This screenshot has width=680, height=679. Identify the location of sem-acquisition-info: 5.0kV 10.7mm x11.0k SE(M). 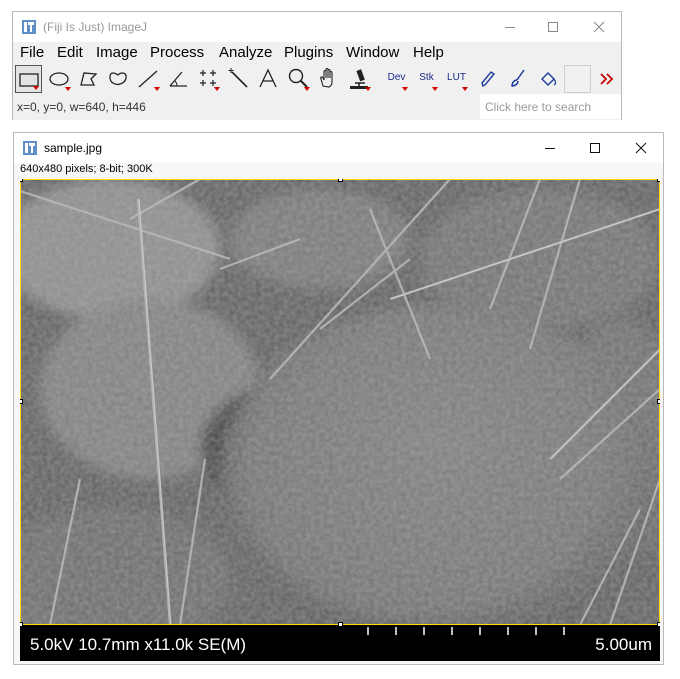
(138, 644).